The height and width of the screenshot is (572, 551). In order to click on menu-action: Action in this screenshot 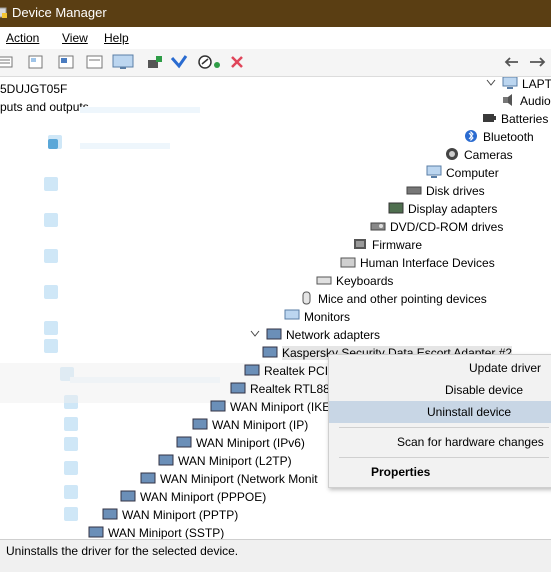, I will do `click(22, 38)`.